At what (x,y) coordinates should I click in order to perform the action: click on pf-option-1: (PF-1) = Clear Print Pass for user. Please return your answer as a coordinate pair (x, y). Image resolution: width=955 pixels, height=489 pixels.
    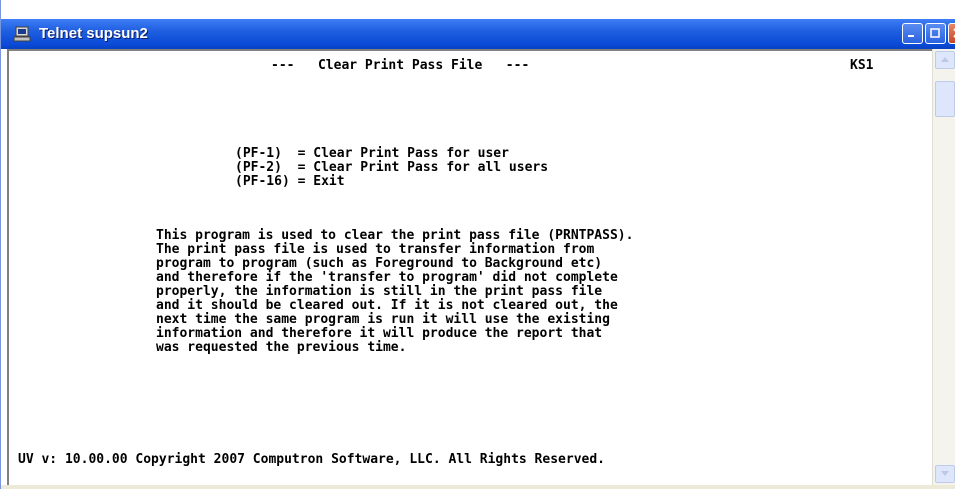
    Looking at the image, I should click on (372, 153).